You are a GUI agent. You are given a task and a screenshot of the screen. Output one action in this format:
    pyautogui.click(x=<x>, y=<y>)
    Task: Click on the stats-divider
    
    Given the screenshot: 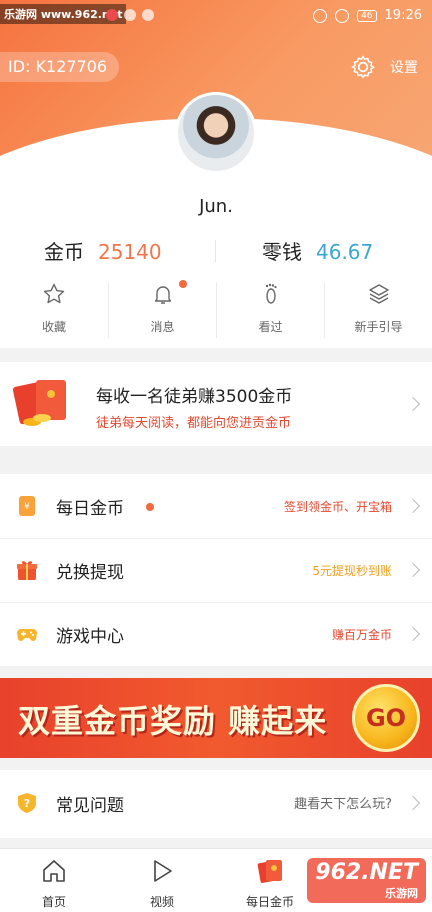 What is the action you would take?
    pyautogui.click(x=215, y=251)
    